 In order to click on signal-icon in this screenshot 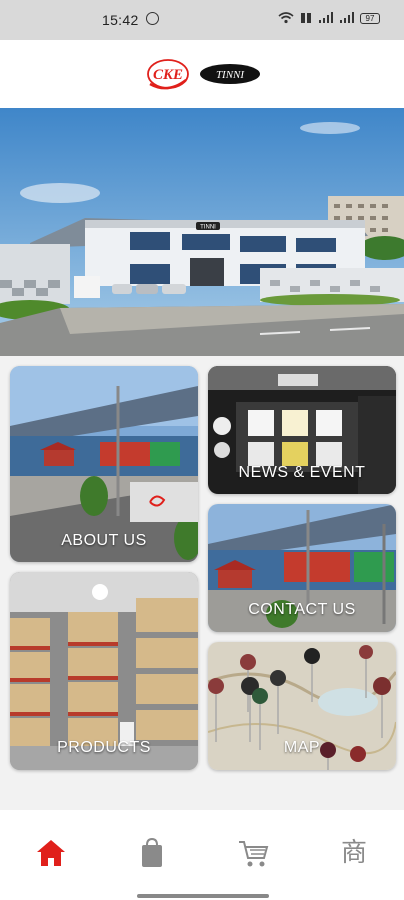, I will do `click(326, 17)`.